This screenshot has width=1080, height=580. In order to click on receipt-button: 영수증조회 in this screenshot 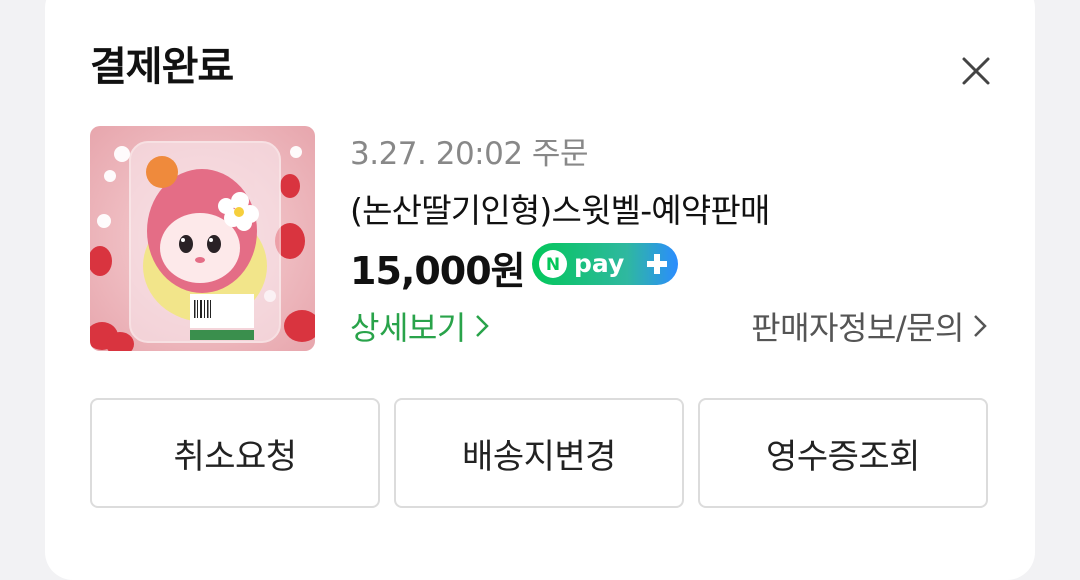, I will do `click(843, 453)`.